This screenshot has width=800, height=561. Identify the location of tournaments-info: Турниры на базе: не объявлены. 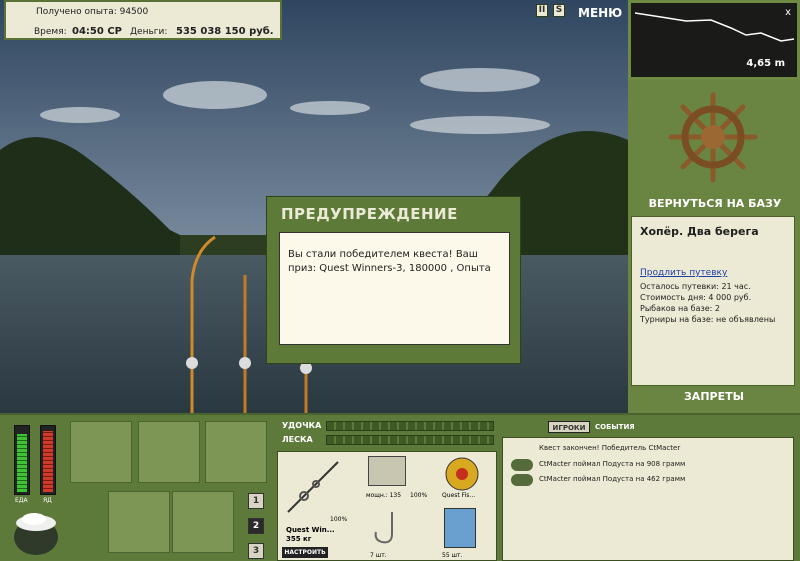
(708, 319).